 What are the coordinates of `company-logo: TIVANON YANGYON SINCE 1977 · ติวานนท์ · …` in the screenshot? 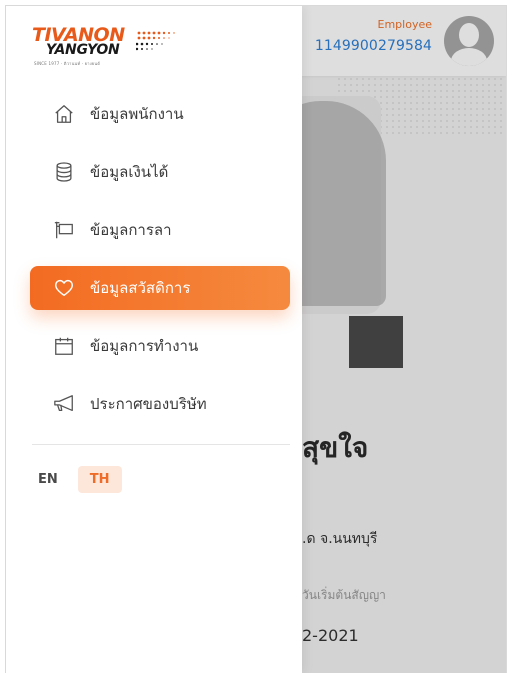 It's located at (104, 50).